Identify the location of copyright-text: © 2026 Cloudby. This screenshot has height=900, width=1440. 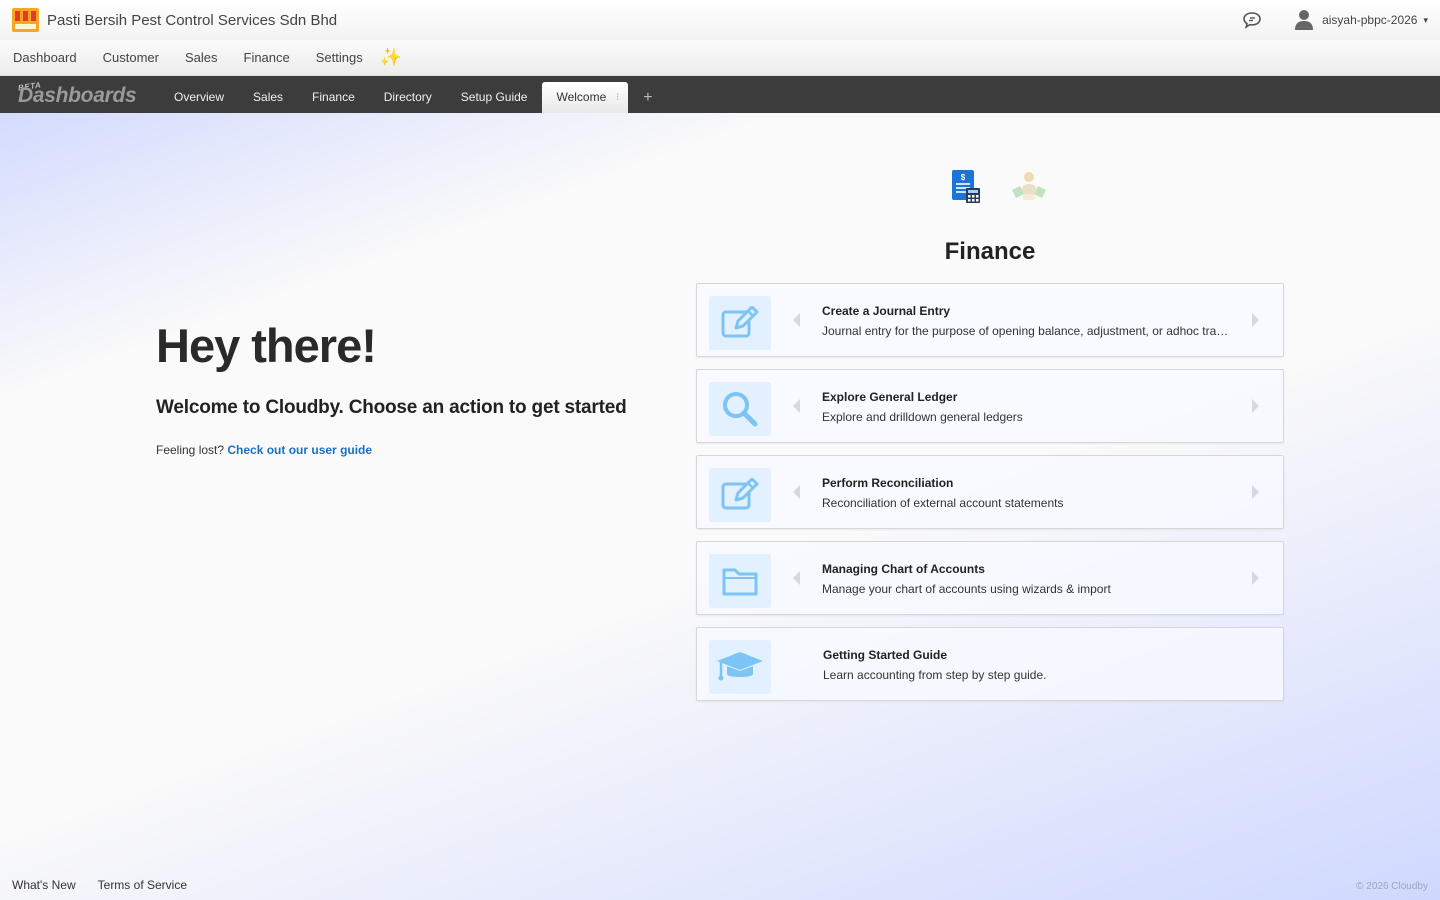
(1392, 886).